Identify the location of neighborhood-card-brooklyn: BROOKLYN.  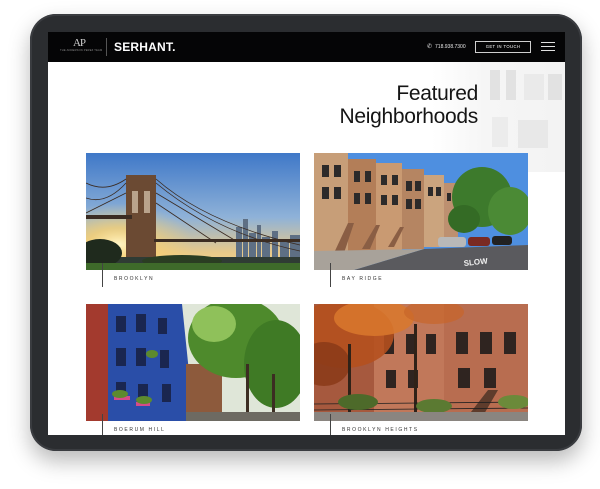
(193, 220).